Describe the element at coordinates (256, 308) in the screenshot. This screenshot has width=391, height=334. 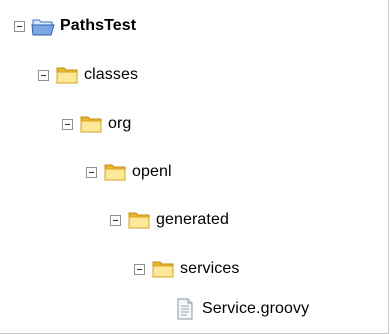
I see `tree-node-label: Service.groovy` at that location.